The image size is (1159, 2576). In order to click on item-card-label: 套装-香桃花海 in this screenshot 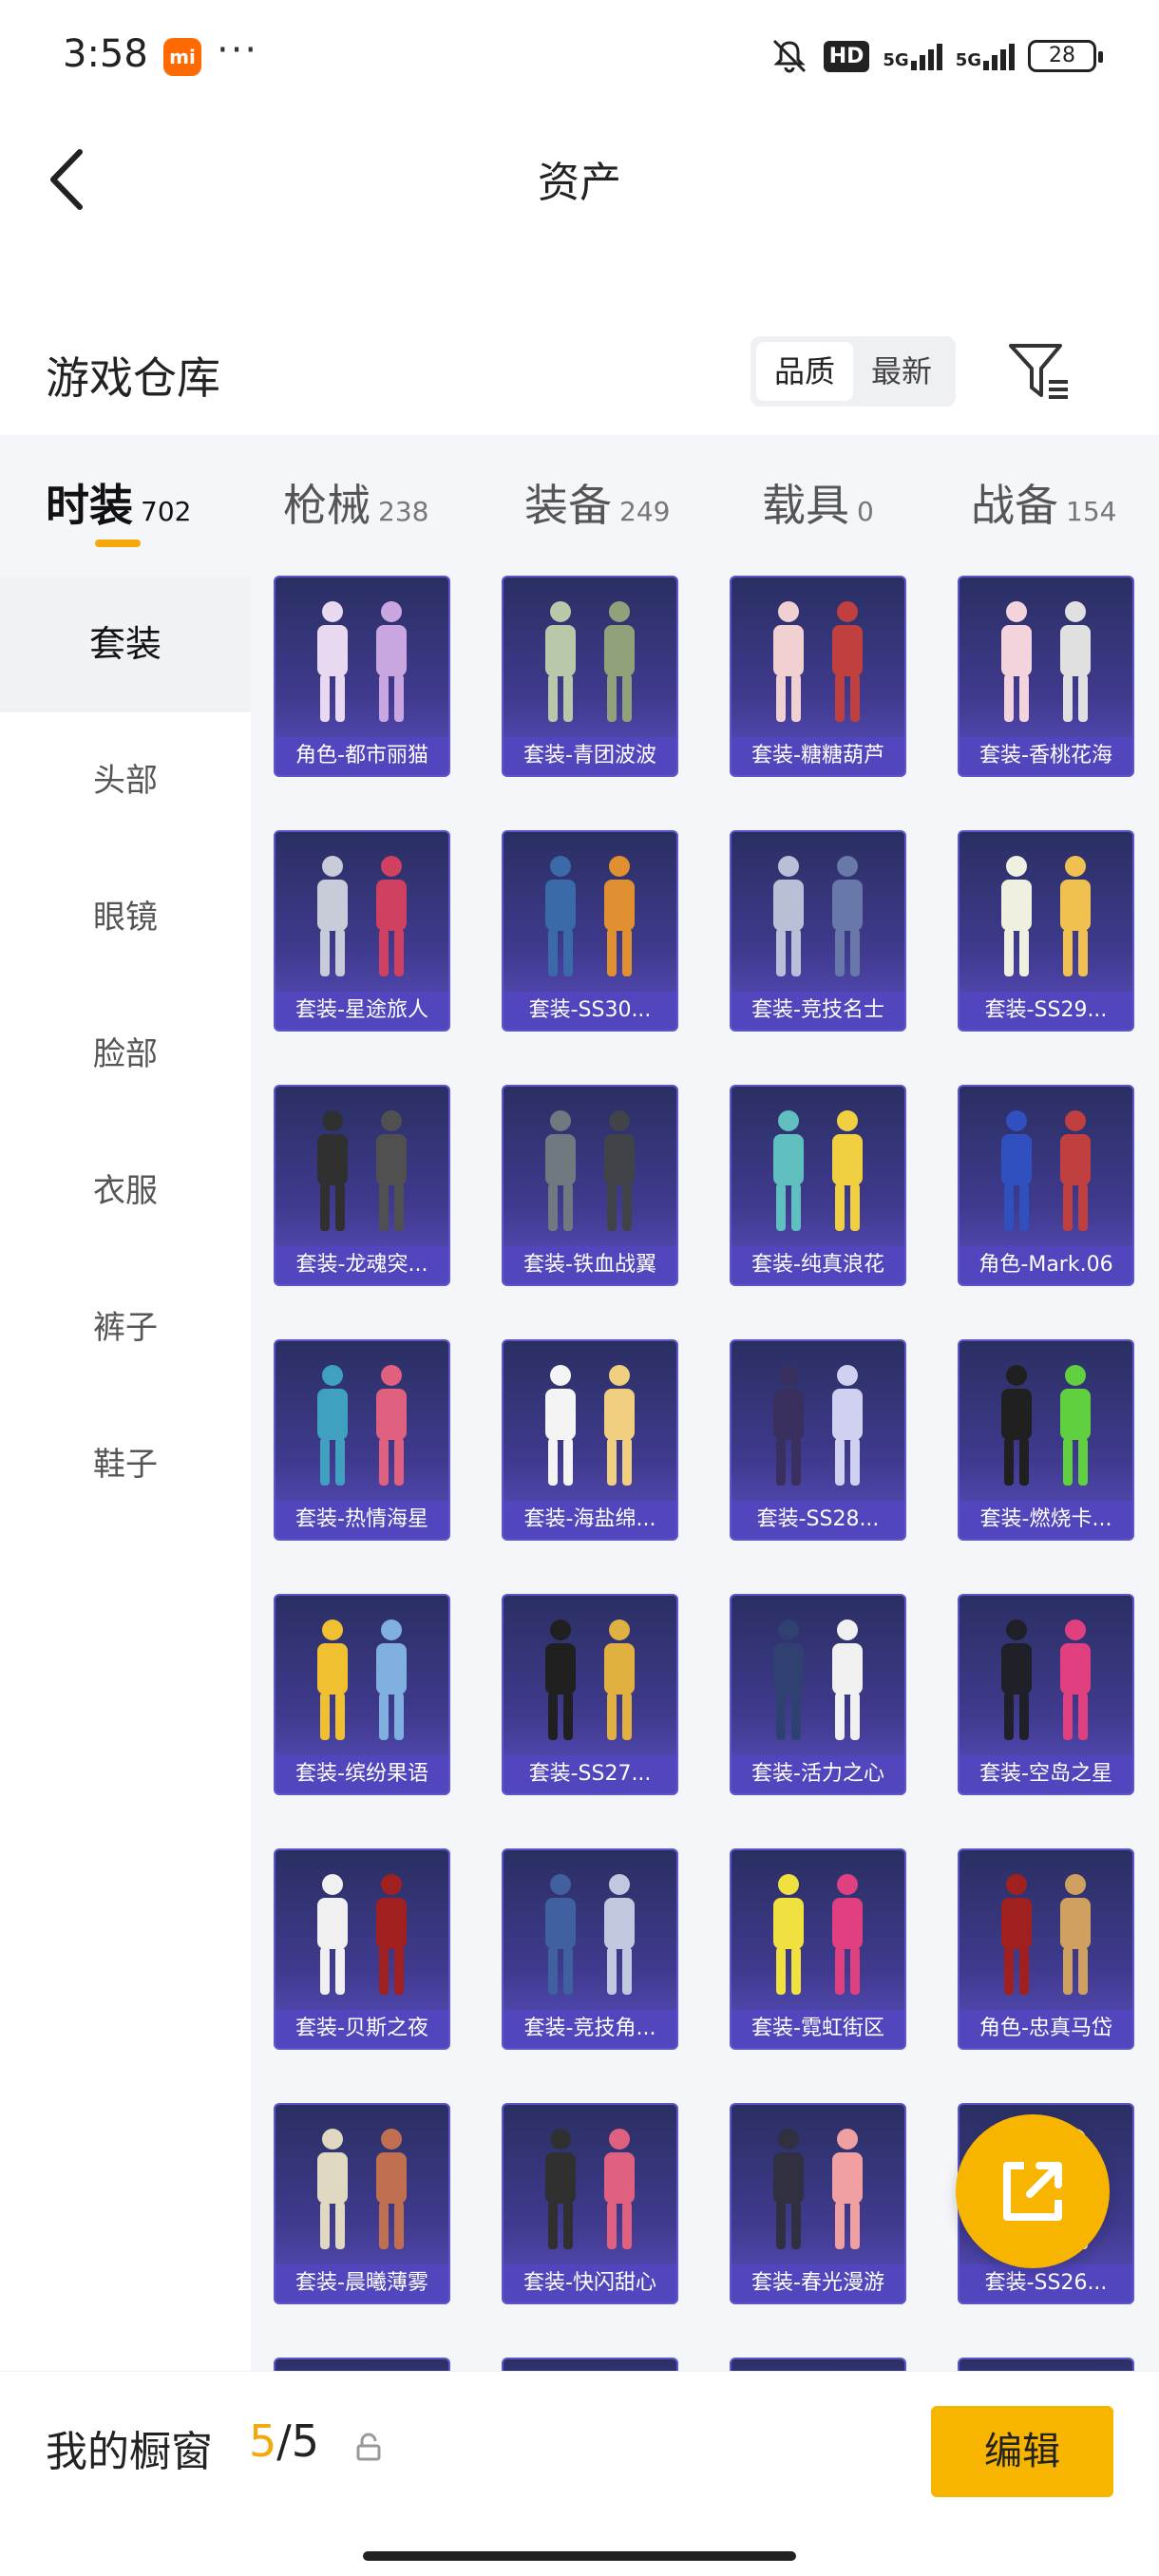, I will do `click(1046, 756)`.